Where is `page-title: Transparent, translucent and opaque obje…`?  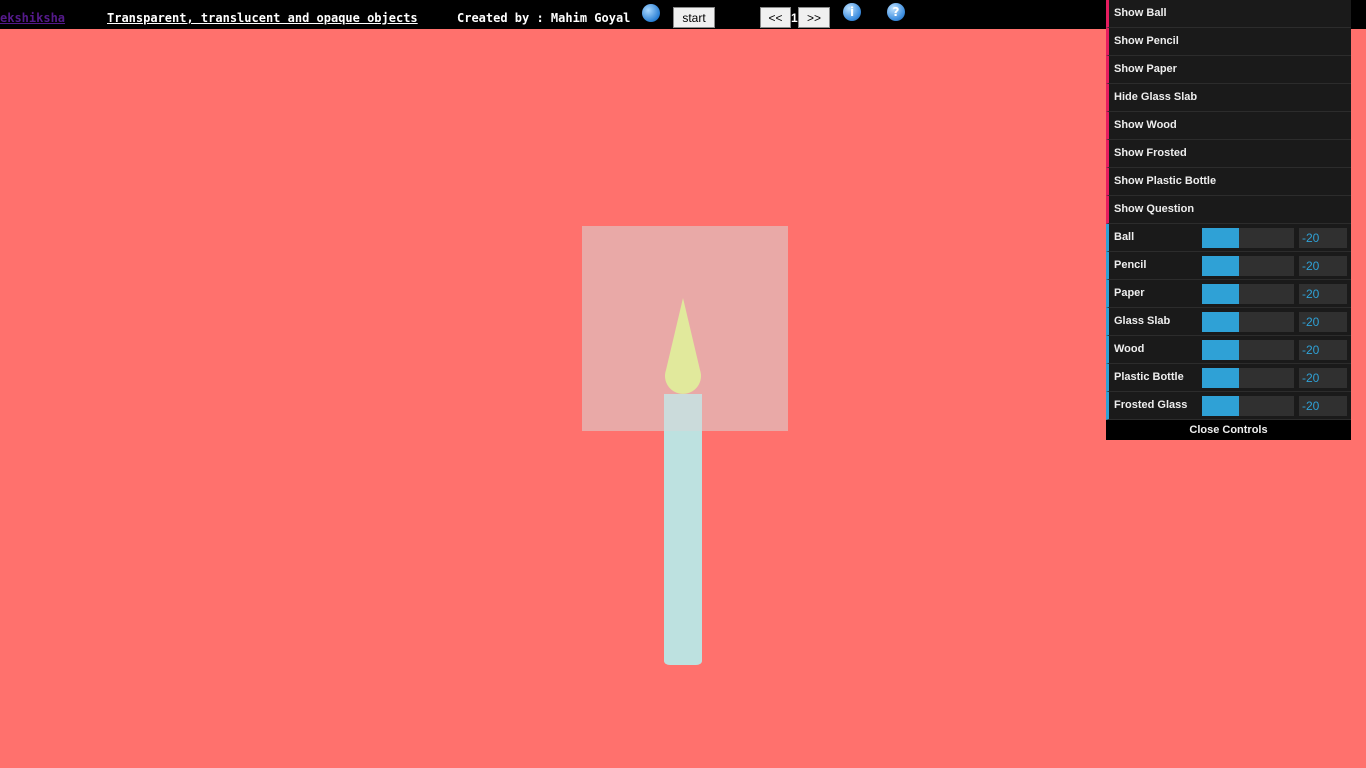
page-title: Transparent, translucent and opaque obje… is located at coordinates (262, 18).